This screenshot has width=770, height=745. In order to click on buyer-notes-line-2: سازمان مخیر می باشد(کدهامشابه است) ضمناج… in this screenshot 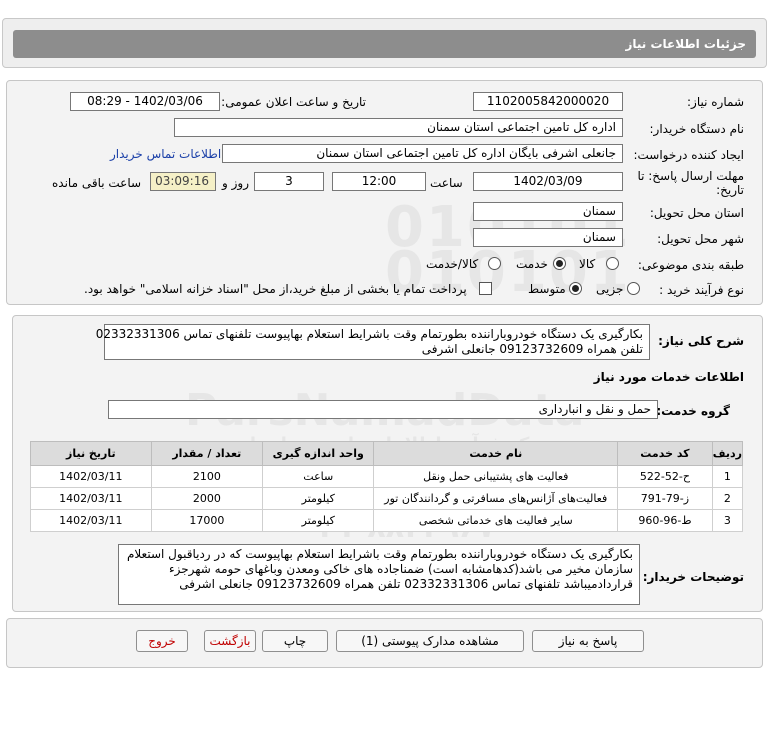, I will do `click(400, 569)`.